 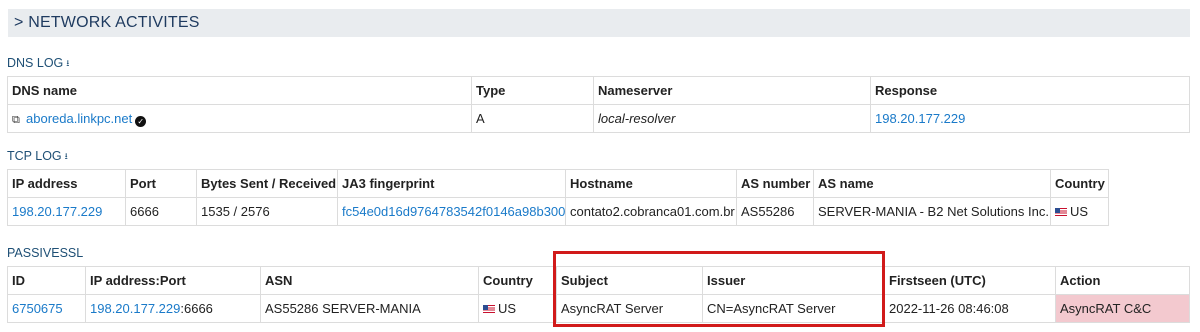 I want to click on asn-cell: AS55286 SERVER-MANIA, so click(x=369, y=308).